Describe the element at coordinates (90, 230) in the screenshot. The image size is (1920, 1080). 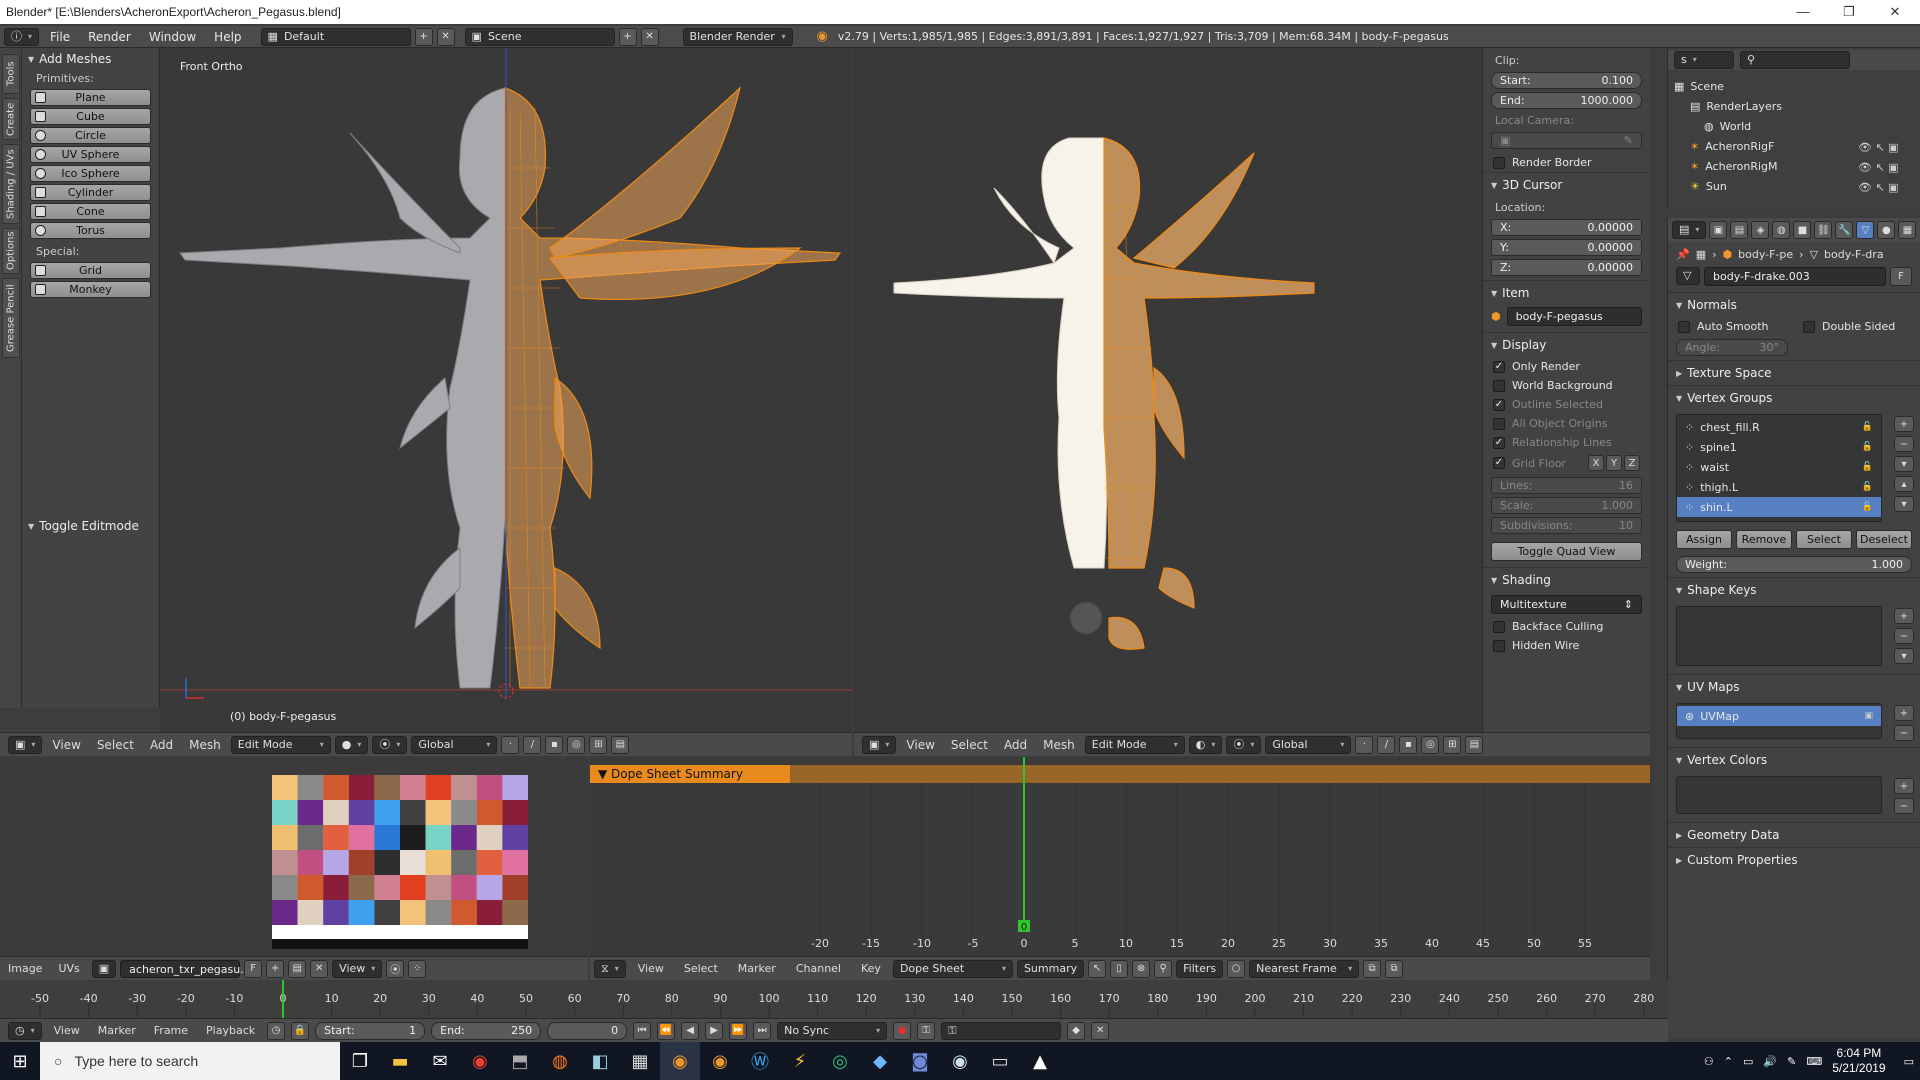
I see `add-torus-button: Torus` at that location.